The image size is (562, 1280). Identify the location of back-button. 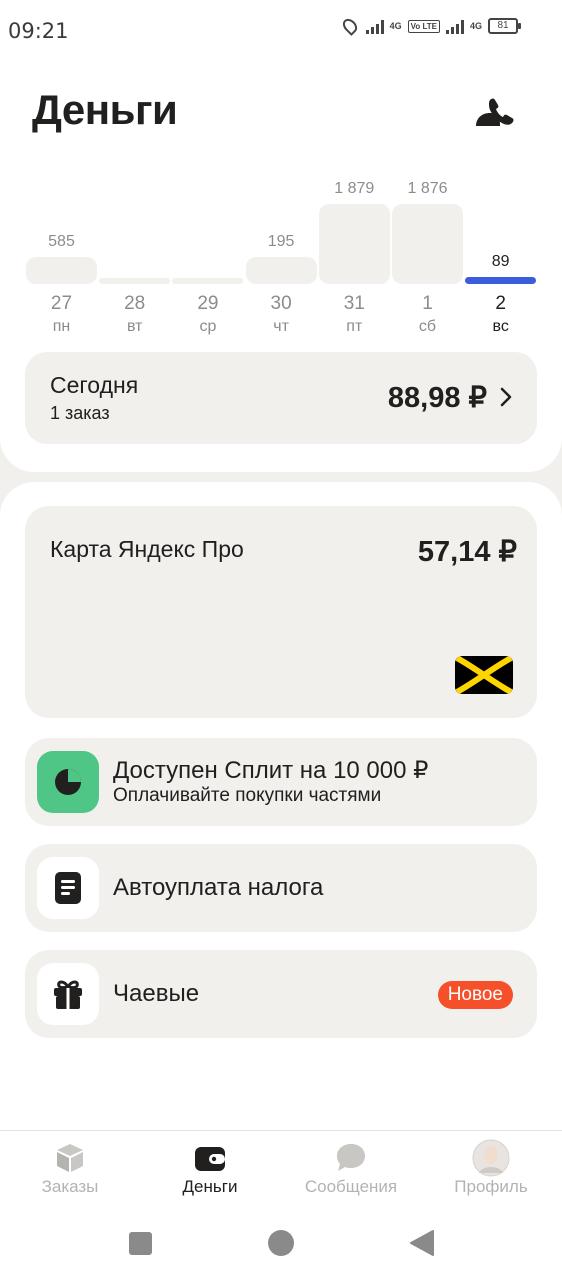
(421, 1243).